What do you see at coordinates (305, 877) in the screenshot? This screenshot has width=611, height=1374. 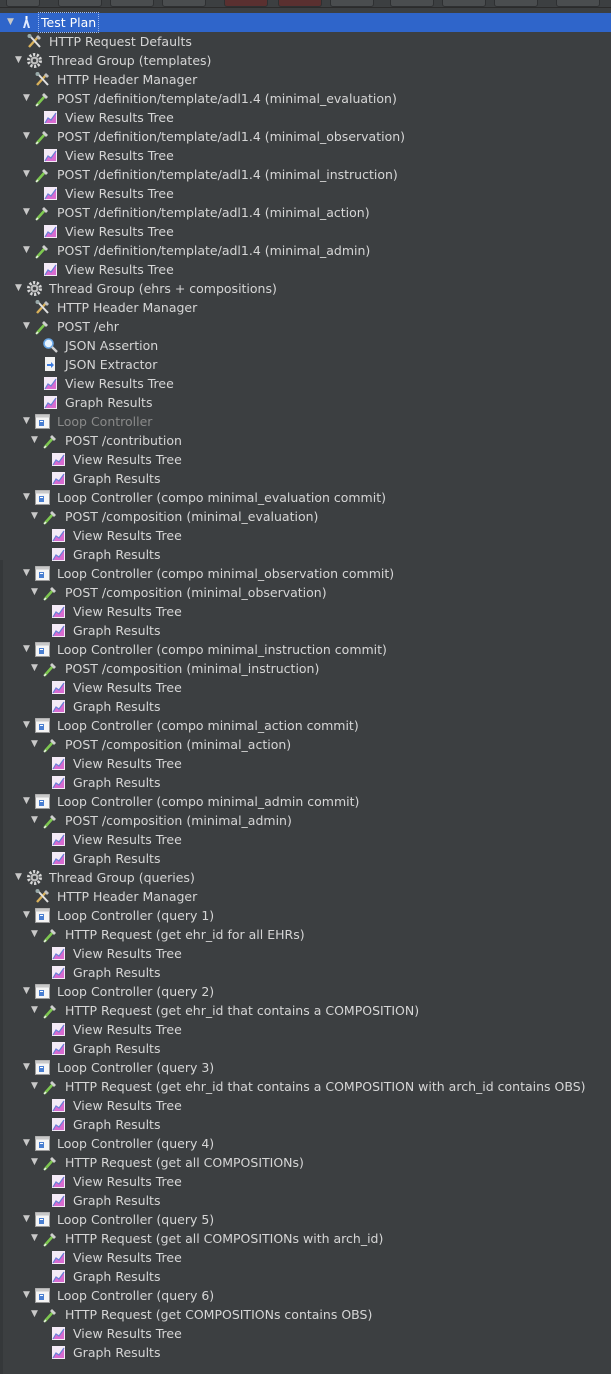 I see `thread-group-node: ▼ Thread Group (queries)` at bounding box center [305, 877].